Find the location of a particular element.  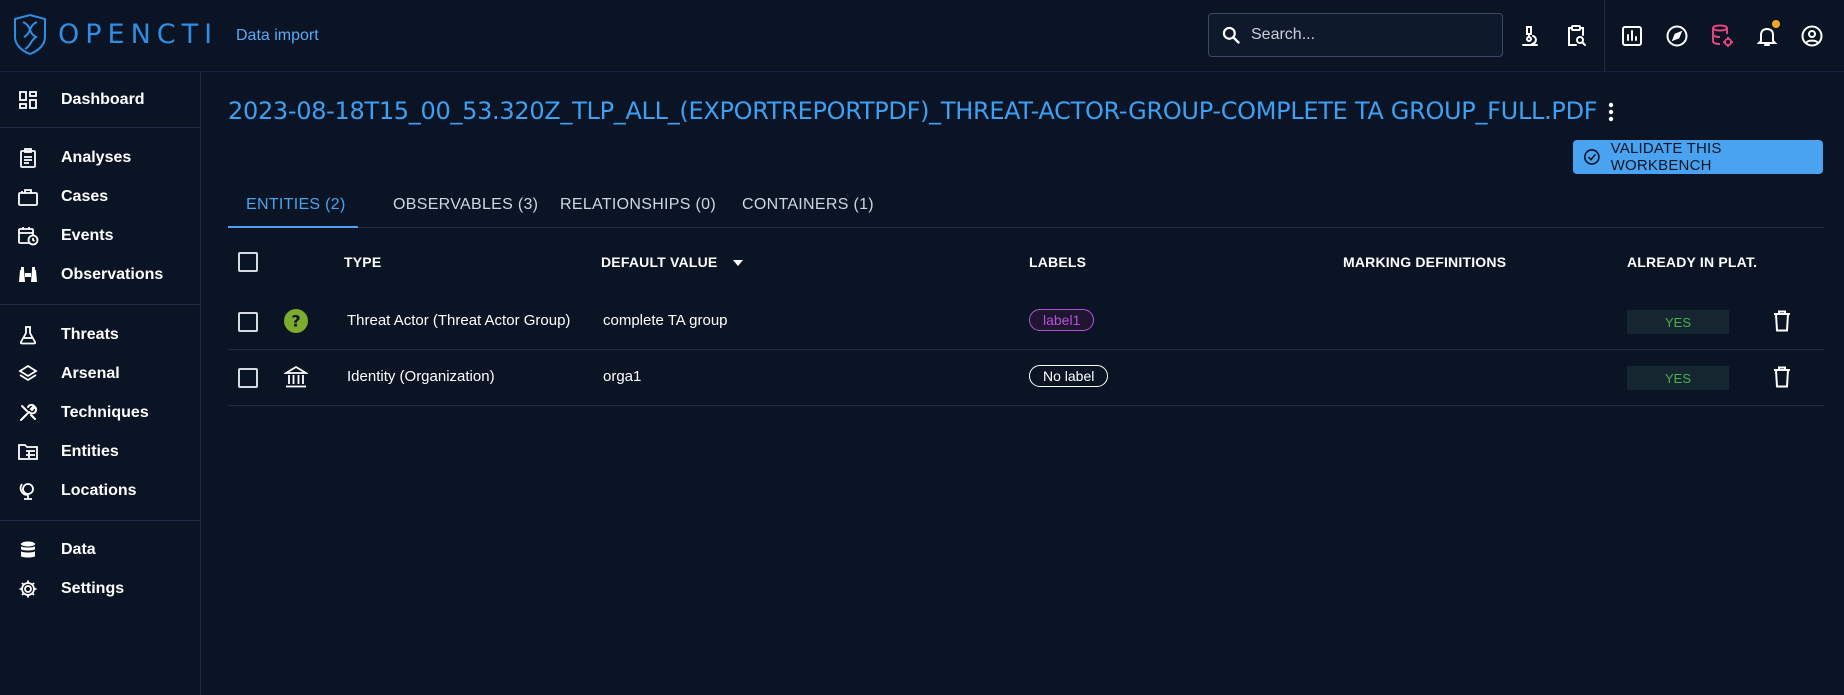

compass-icon is located at coordinates (1677, 36).